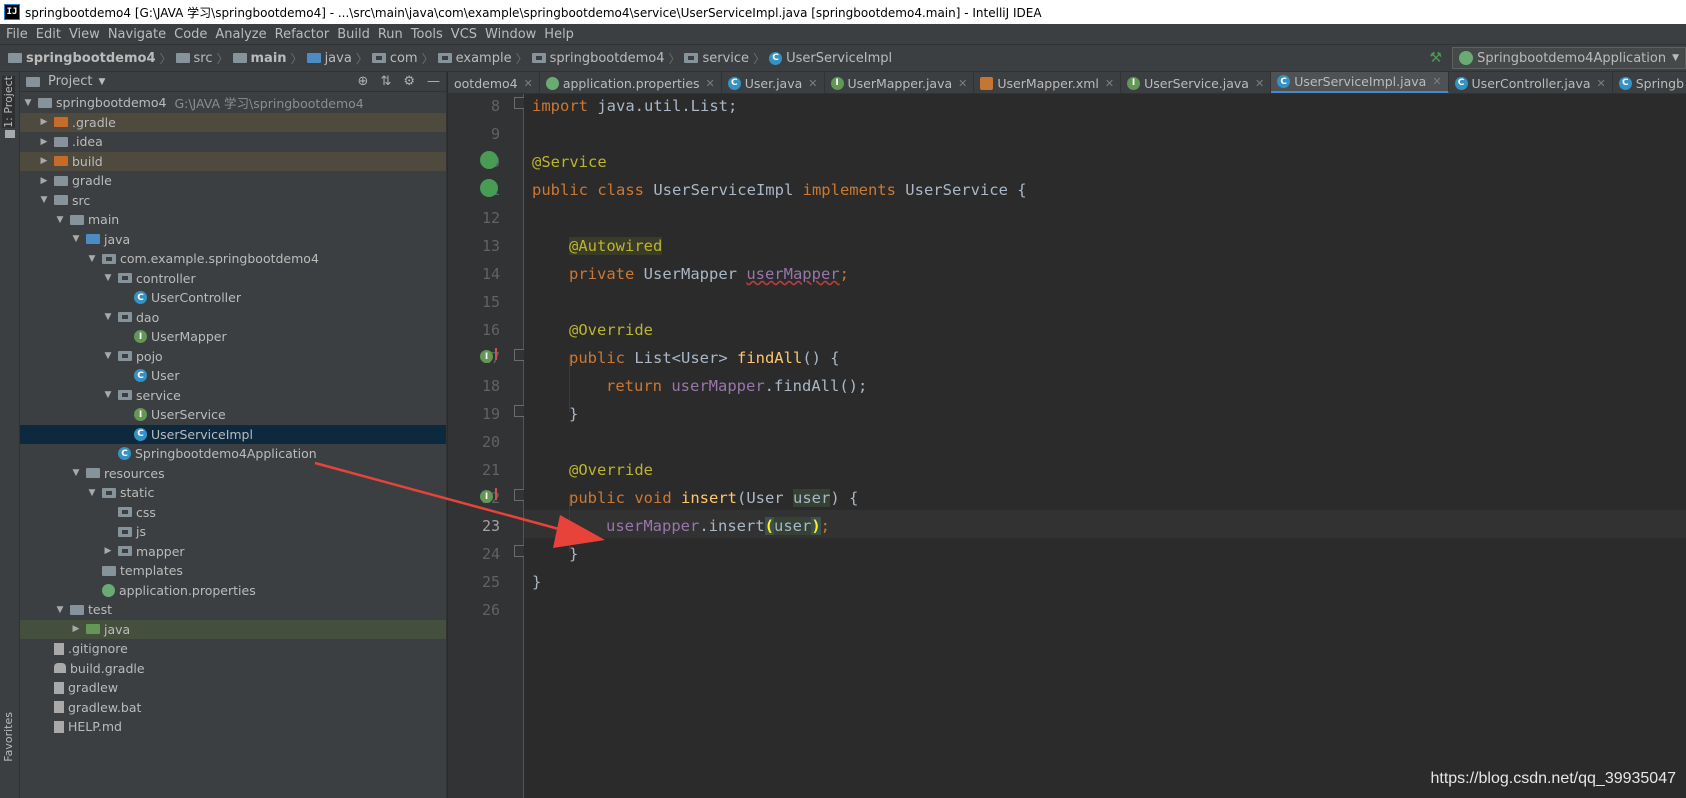 This screenshot has height=798, width=1686. I want to click on tree-item-src: ▼ src, so click(233, 201).